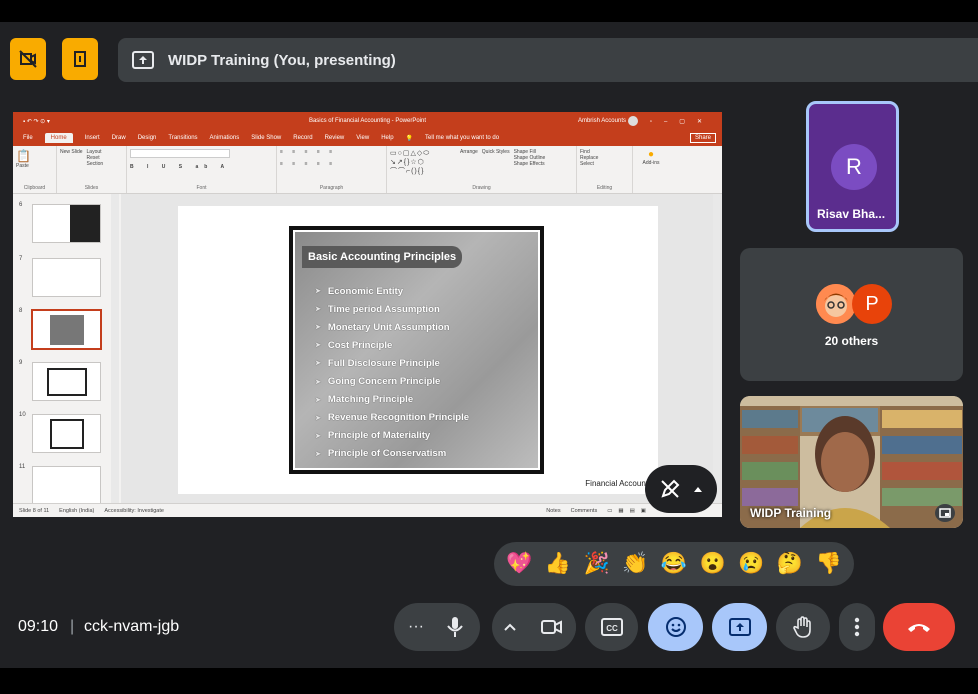 The image size is (978, 694). I want to click on reaction-thumbs-up: 👍, so click(558, 564).